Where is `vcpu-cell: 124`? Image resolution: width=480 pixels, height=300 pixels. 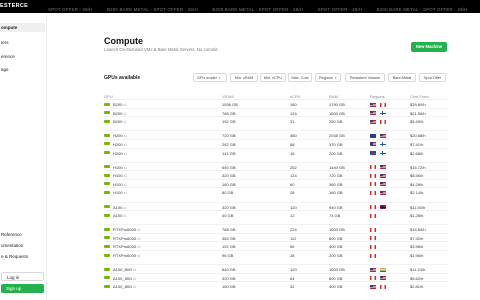 vcpu-cell: 124 is located at coordinates (293, 113).